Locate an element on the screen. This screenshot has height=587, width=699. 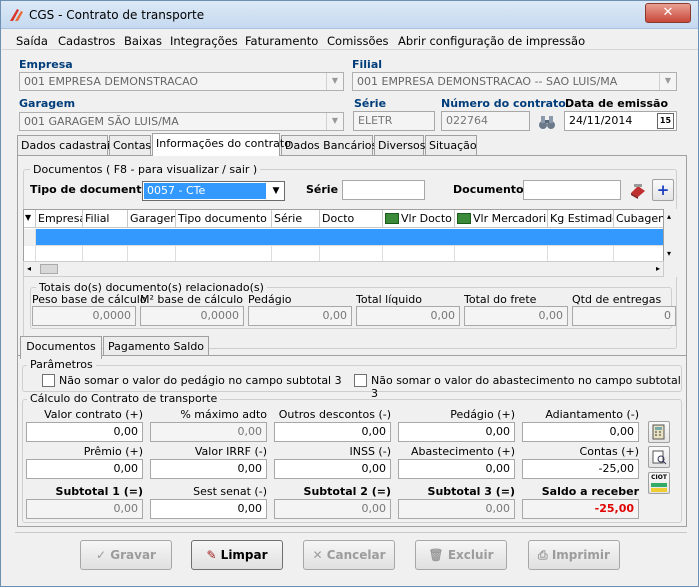
numero-contrato-field: 022764 is located at coordinates (485, 121).